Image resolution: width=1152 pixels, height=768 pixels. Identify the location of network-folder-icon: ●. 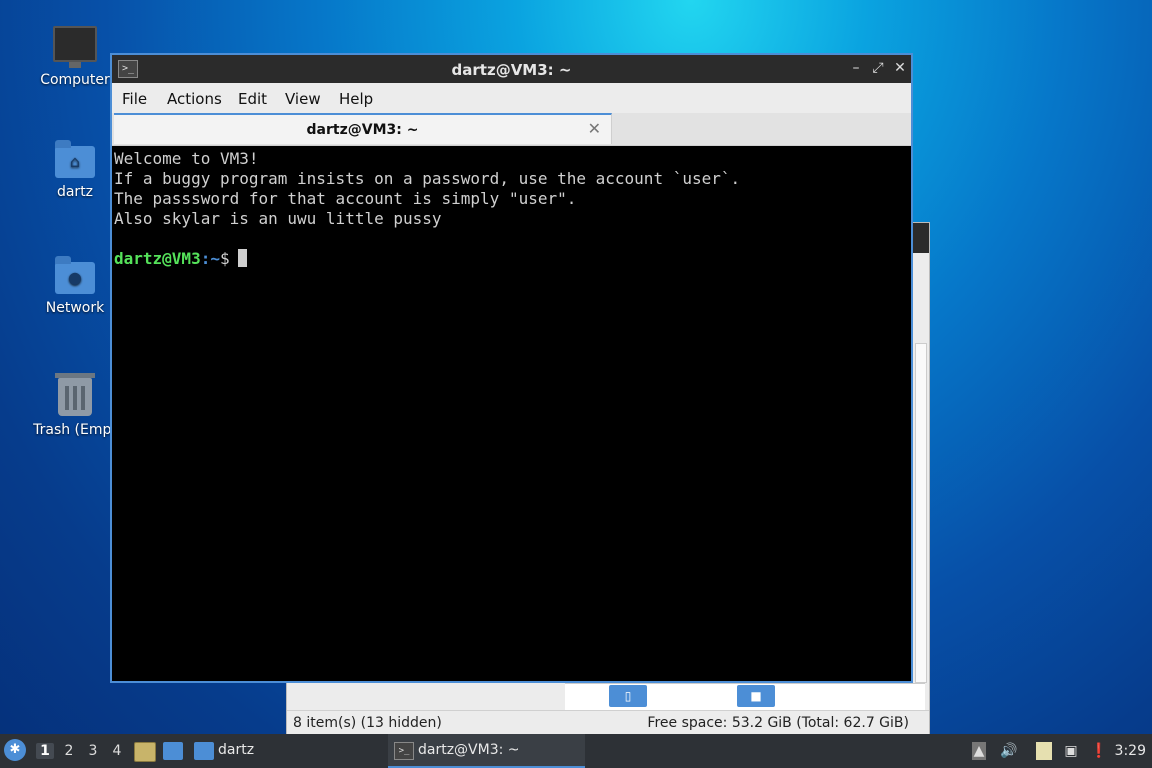
(75, 275).